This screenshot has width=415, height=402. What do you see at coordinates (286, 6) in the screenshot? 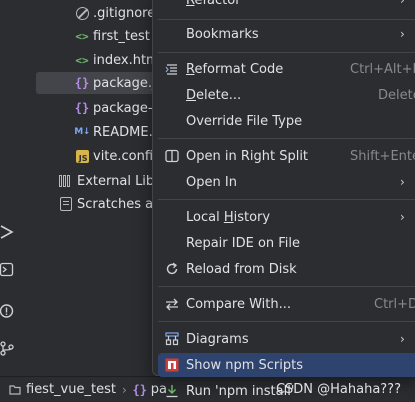
I see `menu-item-refactor: Refactor ›` at bounding box center [286, 6].